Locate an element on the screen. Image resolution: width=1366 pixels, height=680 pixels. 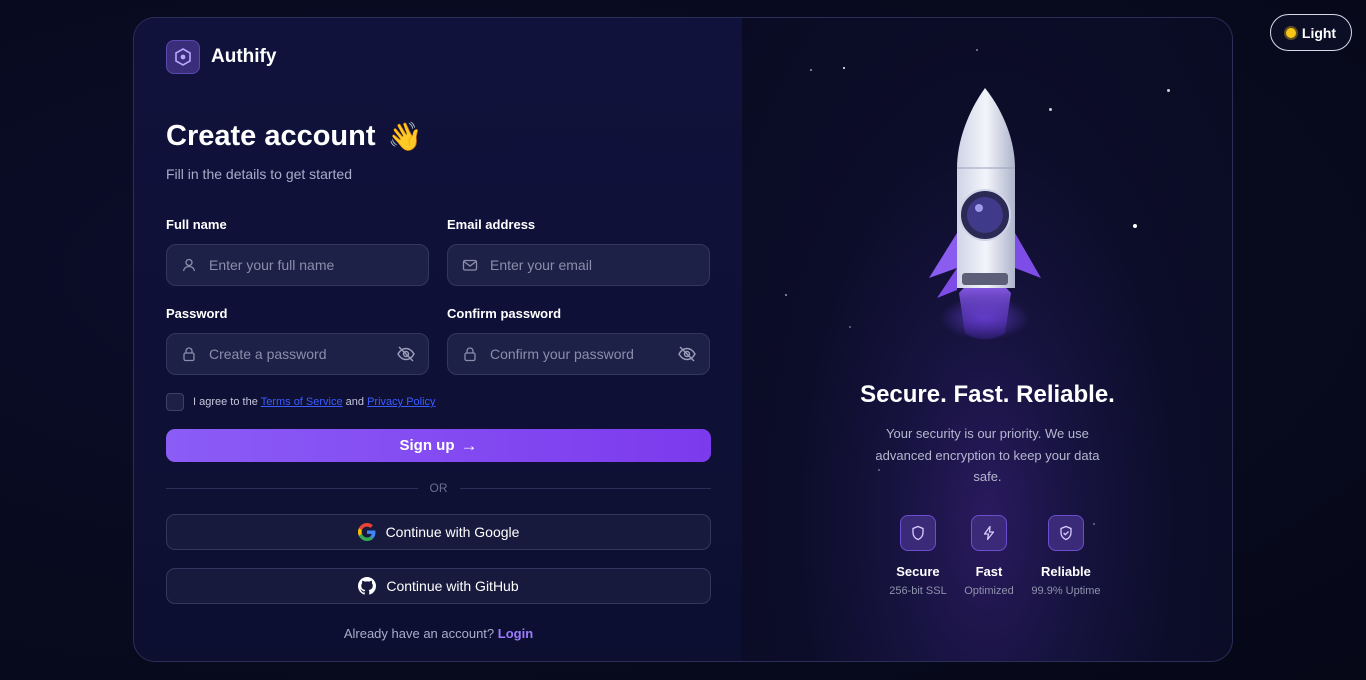
shield-check-icon is located at coordinates (1065, 533).